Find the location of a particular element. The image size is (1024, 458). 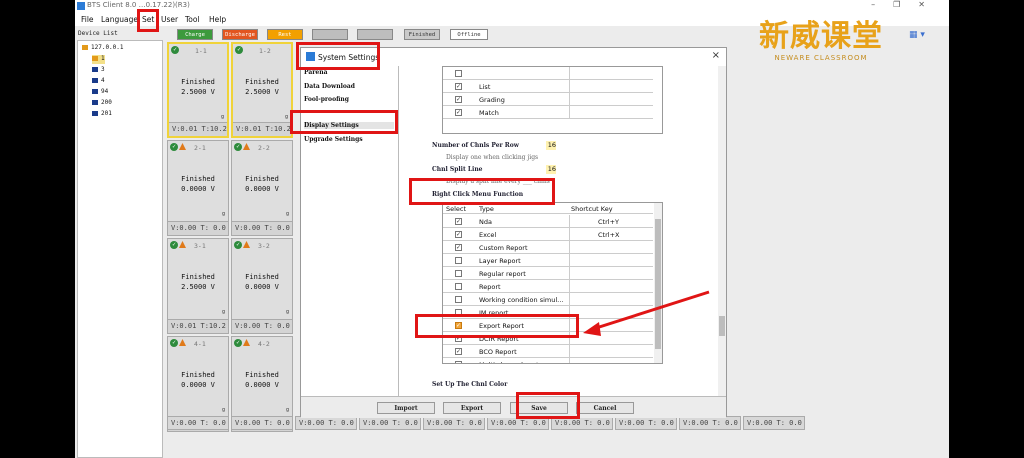

annotation-arrow is located at coordinates (646, 313).